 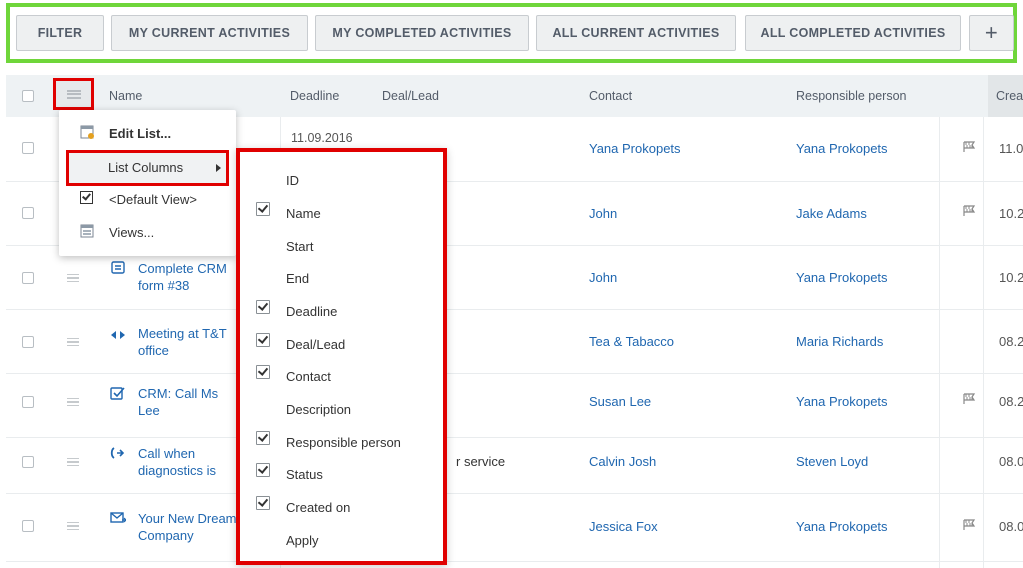 What do you see at coordinates (182, 277) in the screenshot?
I see `activity-name-link: Complete CRM form #38` at bounding box center [182, 277].